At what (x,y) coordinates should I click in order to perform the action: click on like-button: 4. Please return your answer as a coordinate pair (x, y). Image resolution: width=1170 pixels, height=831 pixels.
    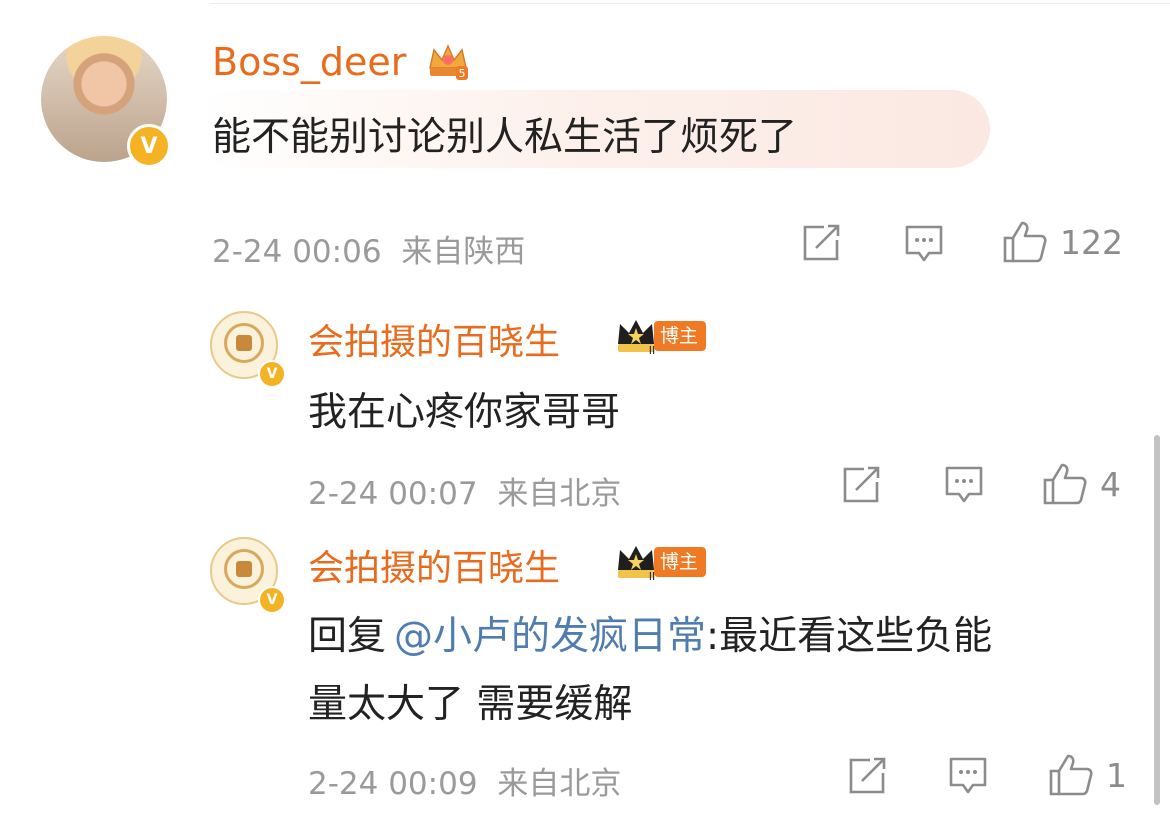
    Looking at the image, I should click on (1081, 484).